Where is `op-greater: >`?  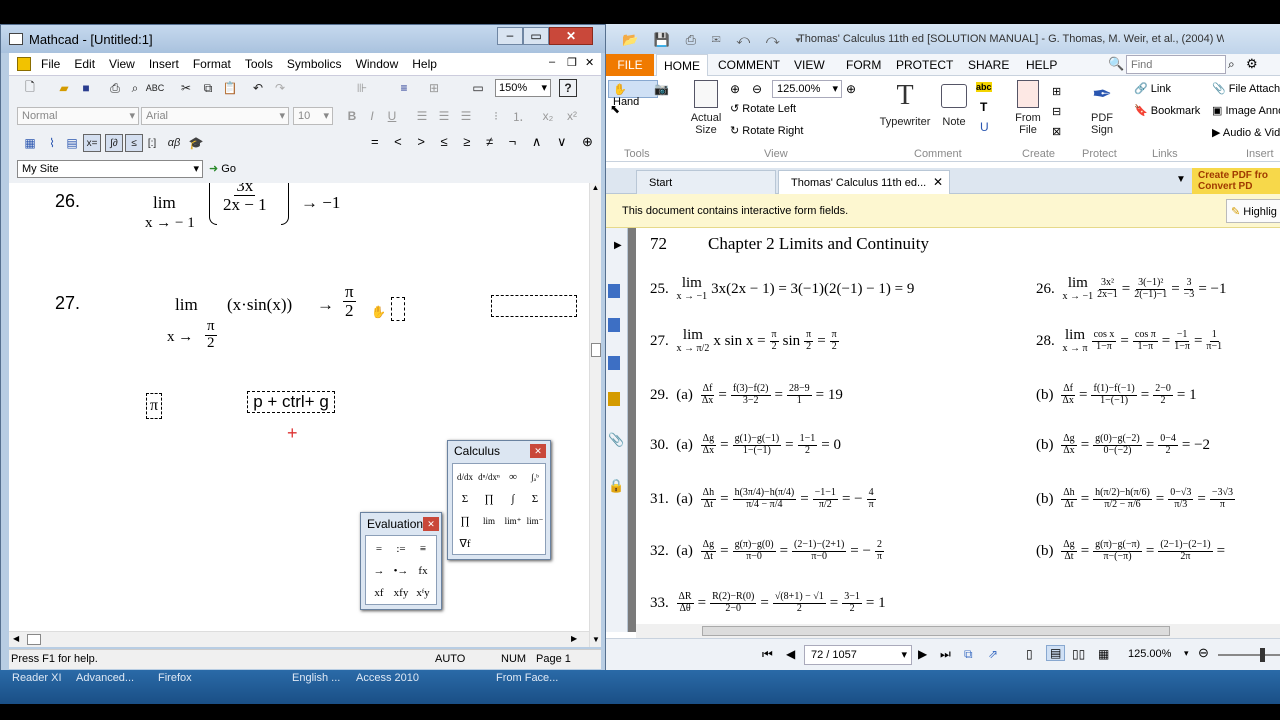 op-greater: > is located at coordinates (421, 143).